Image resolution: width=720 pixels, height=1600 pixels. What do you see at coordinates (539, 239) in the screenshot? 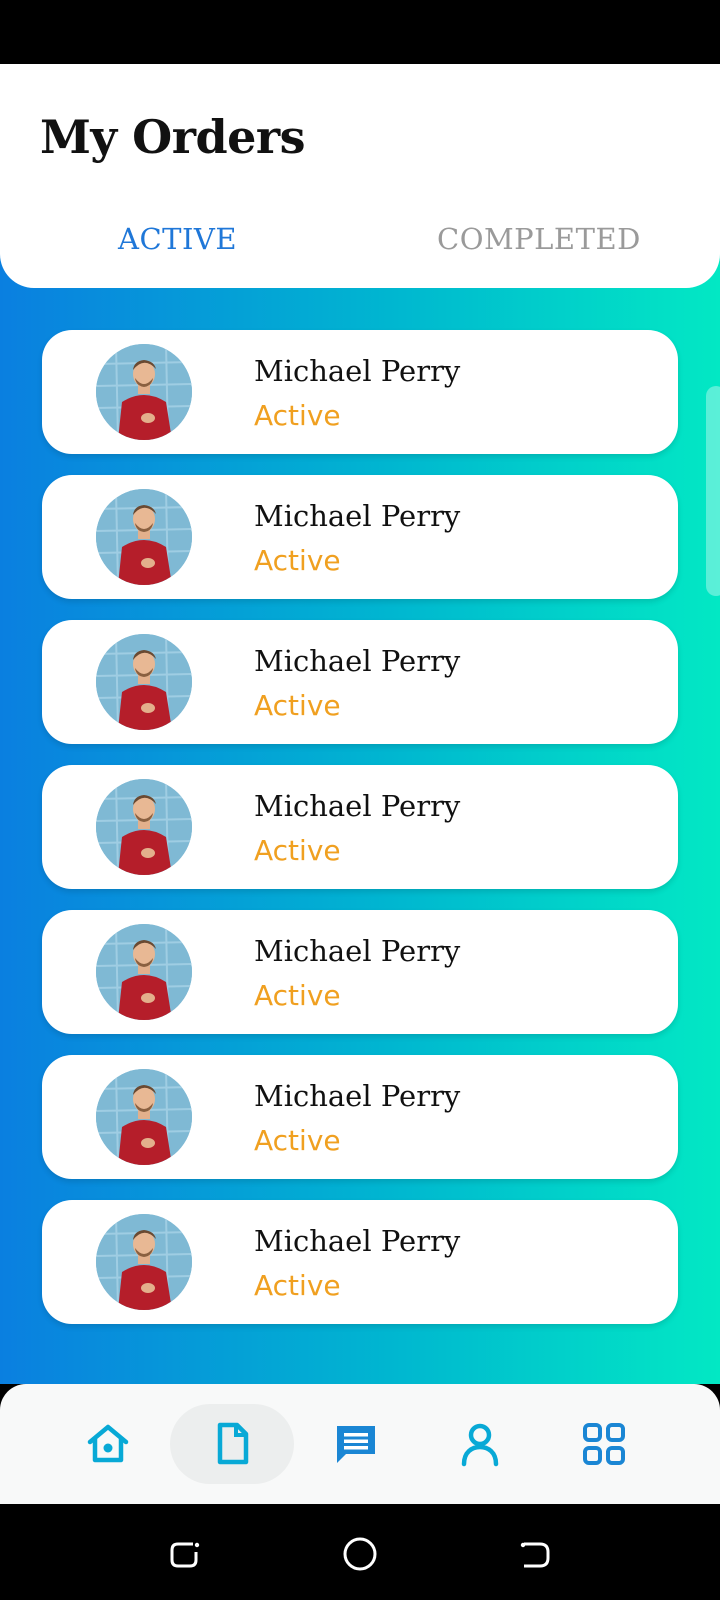
I see `tab-completed: COMPLETED` at bounding box center [539, 239].